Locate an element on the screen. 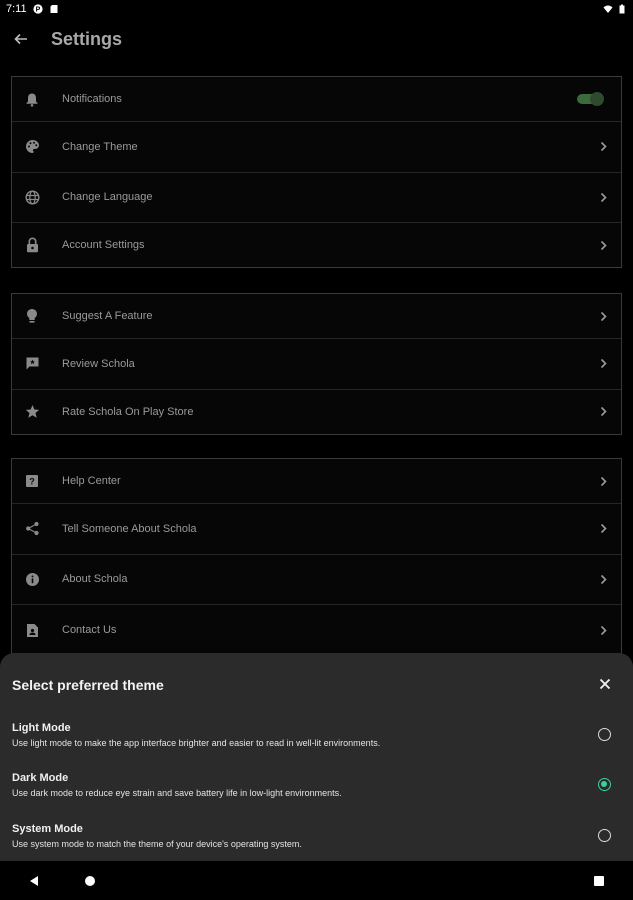 This screenshot has height=900, width=633. circle-home-icon is located at coordinates (90, 881).